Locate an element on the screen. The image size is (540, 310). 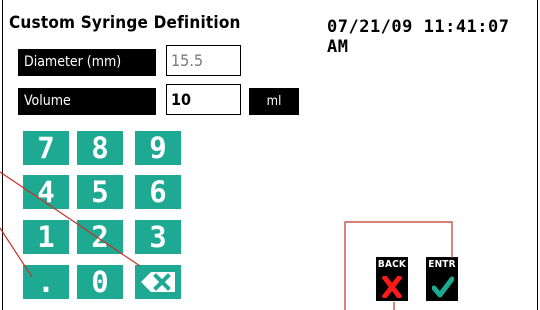
callout-line-decimal is located at coordinates (16, 252).